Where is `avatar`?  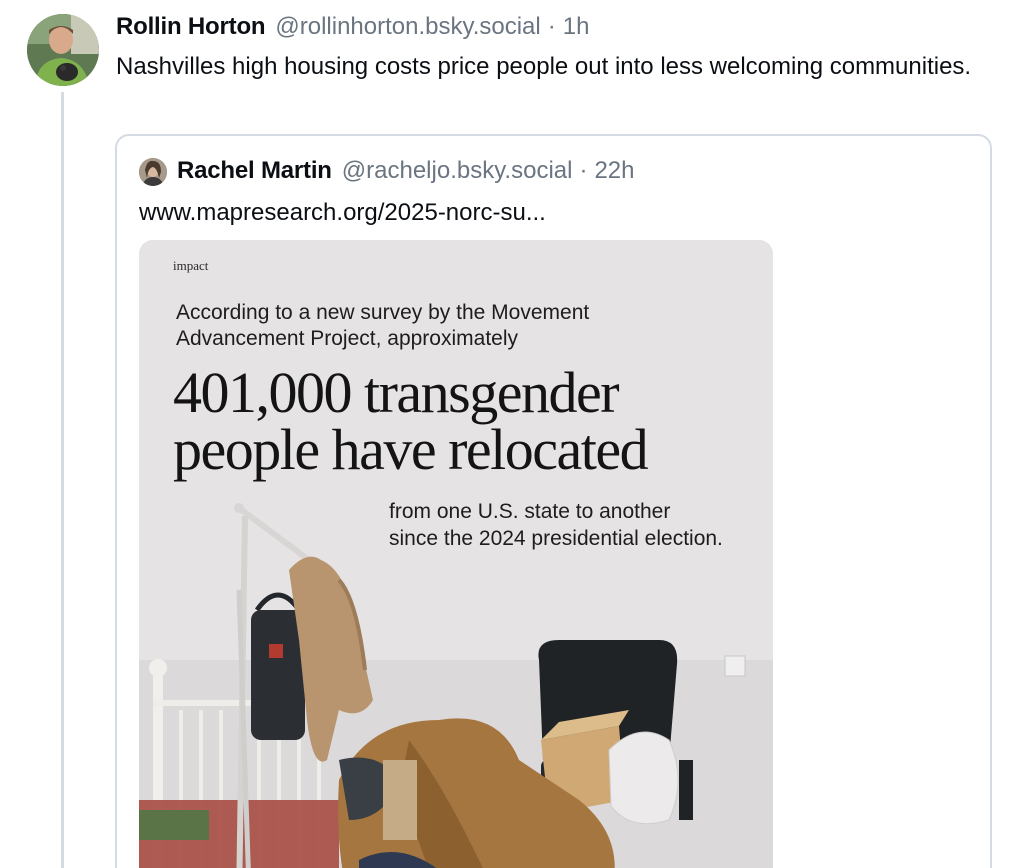
avatar is located at coordinates (63, 50).